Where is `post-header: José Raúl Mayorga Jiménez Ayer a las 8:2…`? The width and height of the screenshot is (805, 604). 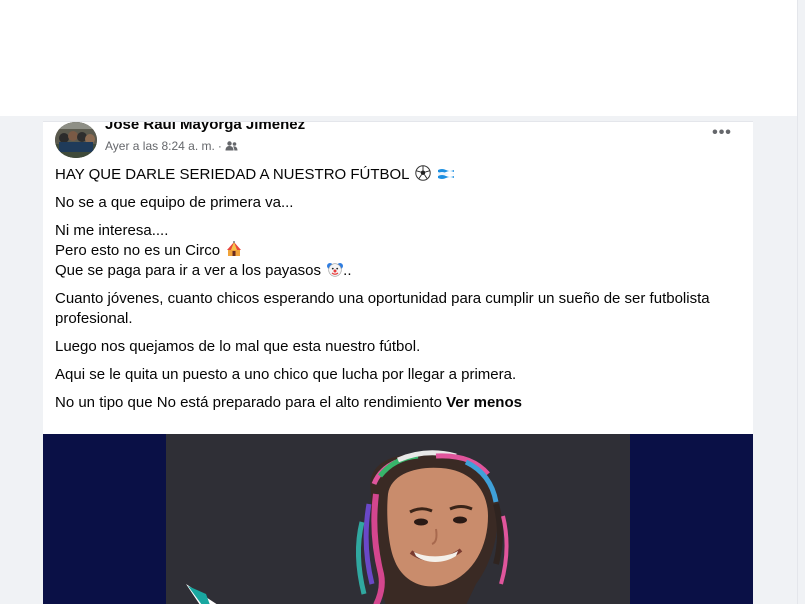 post-header: José Raúl Mayorga Jiménez Ayer a las 8:2… is located at coordinates (398, 142).